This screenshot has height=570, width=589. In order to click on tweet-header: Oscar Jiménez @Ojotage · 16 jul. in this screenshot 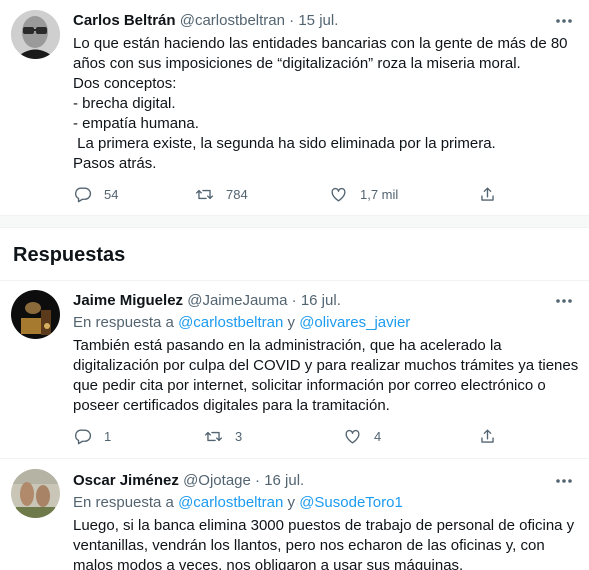, I will do `click(188, 481)`.